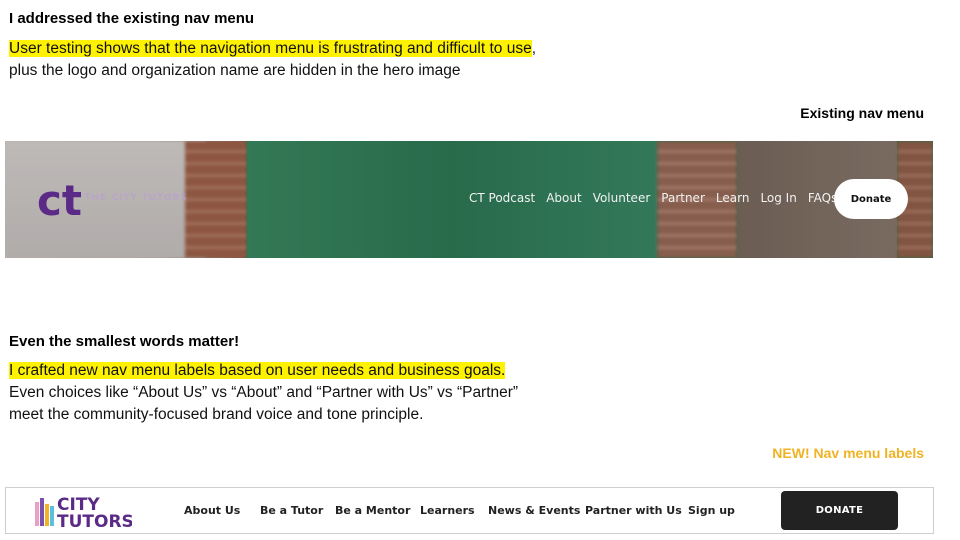 The image size is (960, 540). Describe the element at coordinates (136, 198) in the screenshot. I see `old-logo-text: THE CITY TUTORS` at that location.